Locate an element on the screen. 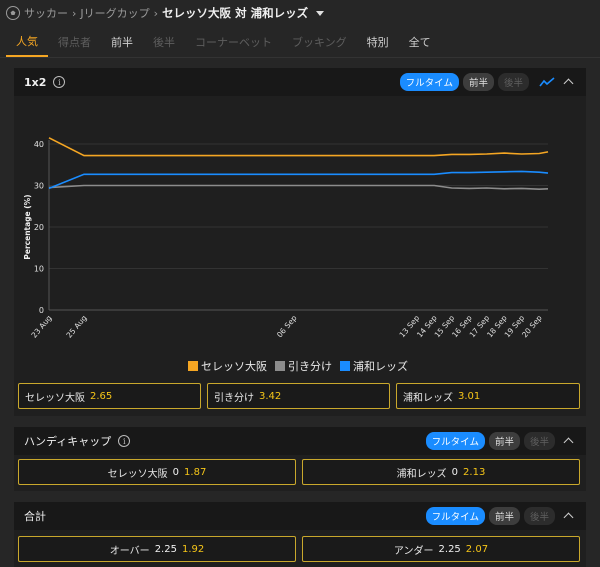 This screenshot has width=600, height=567. y-tick-label: 0 is located at coordinates (41, 310).